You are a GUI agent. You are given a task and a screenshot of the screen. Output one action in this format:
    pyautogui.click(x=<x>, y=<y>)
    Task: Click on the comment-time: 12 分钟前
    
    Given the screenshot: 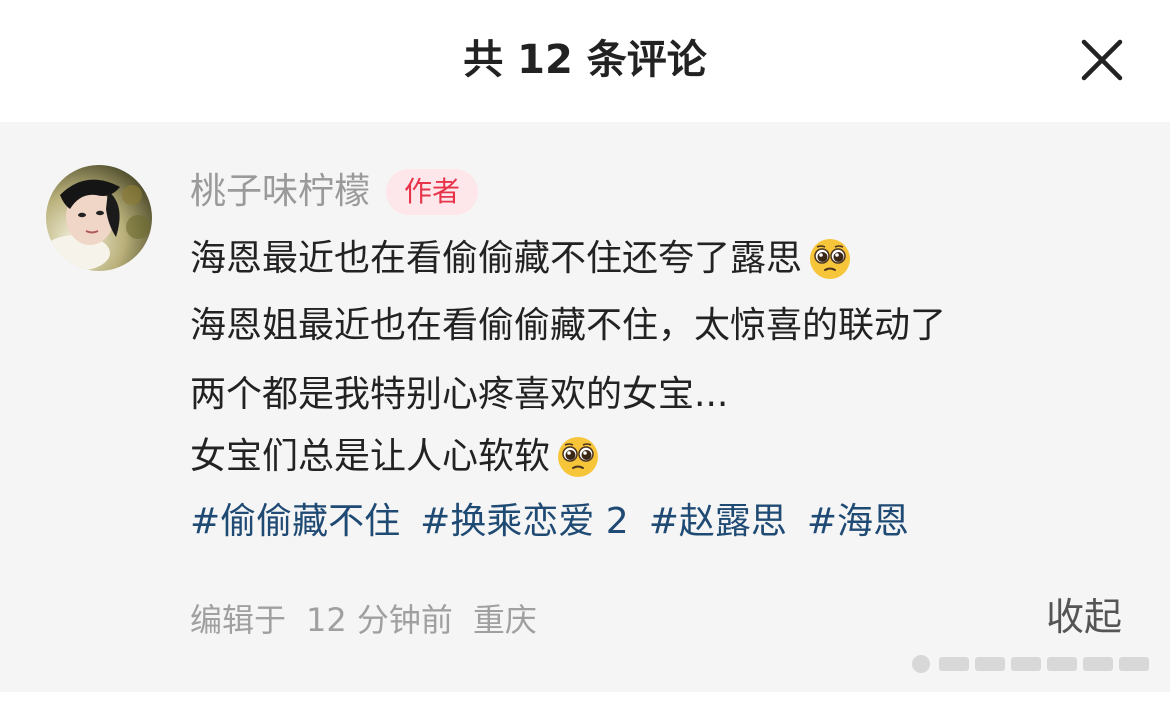 What is the action you would take?
    pyautogui.click(x=379, y=620)
    